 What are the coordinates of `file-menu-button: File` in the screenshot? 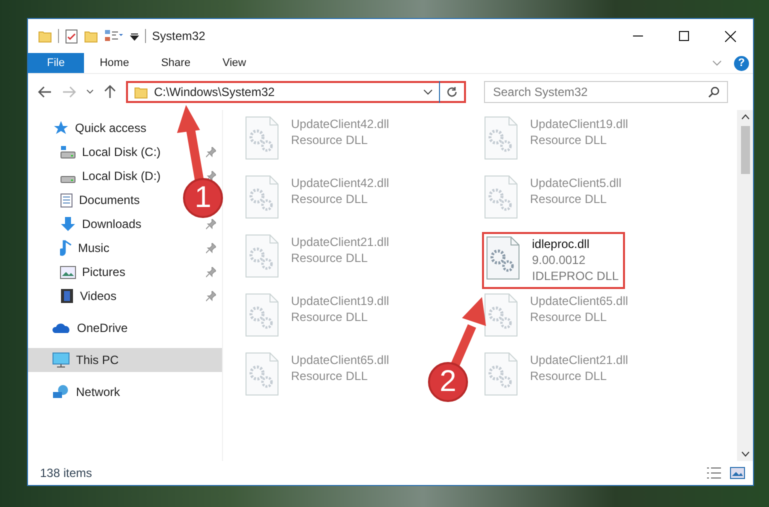 It's located at (56, 63).